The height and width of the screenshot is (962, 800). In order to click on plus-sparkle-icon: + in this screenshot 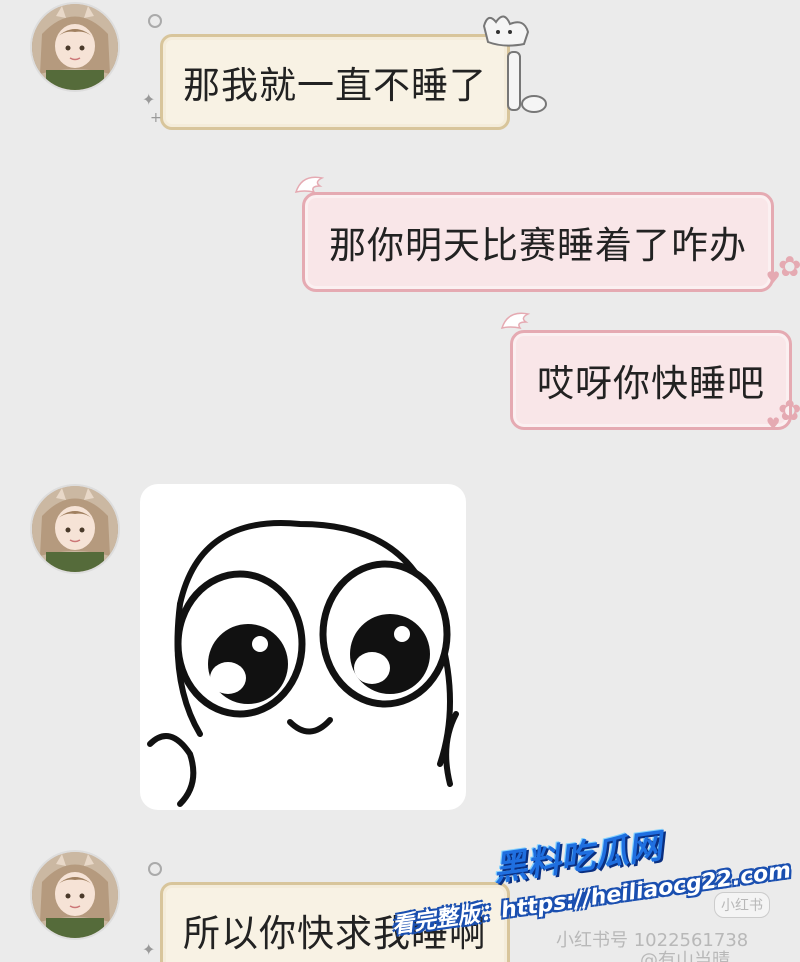, I will do `click(156, 118)`.